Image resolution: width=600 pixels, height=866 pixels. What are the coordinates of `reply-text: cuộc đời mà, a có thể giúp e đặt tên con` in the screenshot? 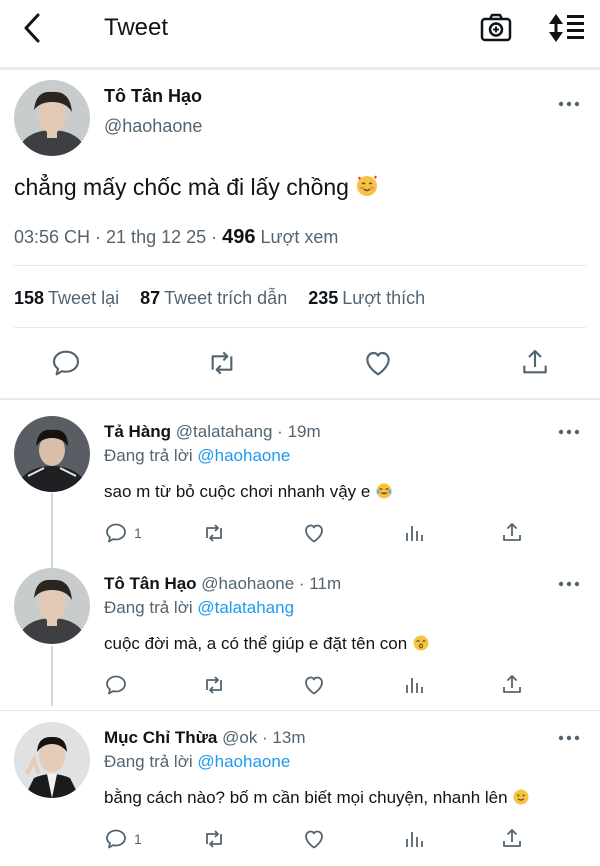 It's located at (267, 645).